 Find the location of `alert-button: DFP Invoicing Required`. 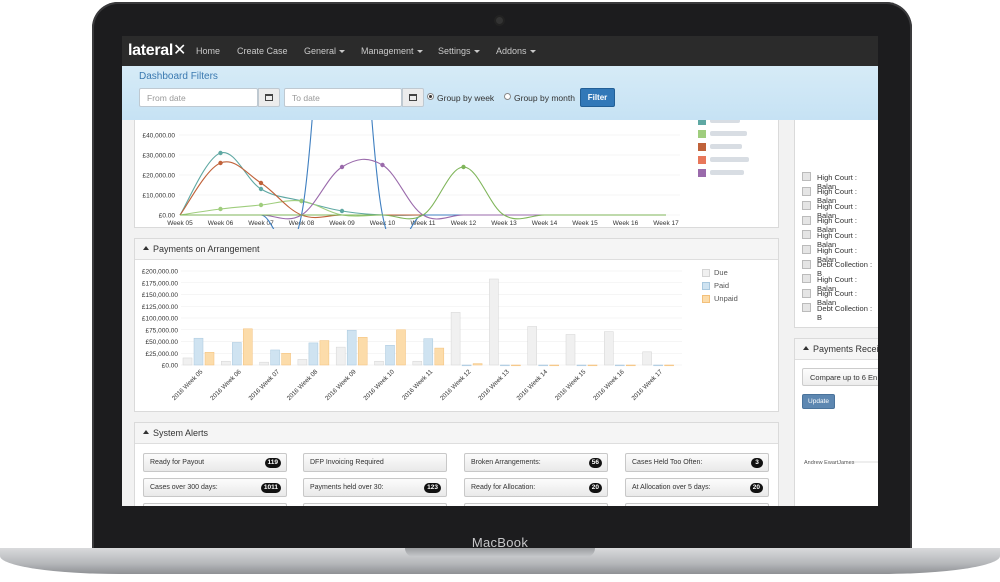

alert-button: DFP Invoicing Required is located at coordinates (375, 462).